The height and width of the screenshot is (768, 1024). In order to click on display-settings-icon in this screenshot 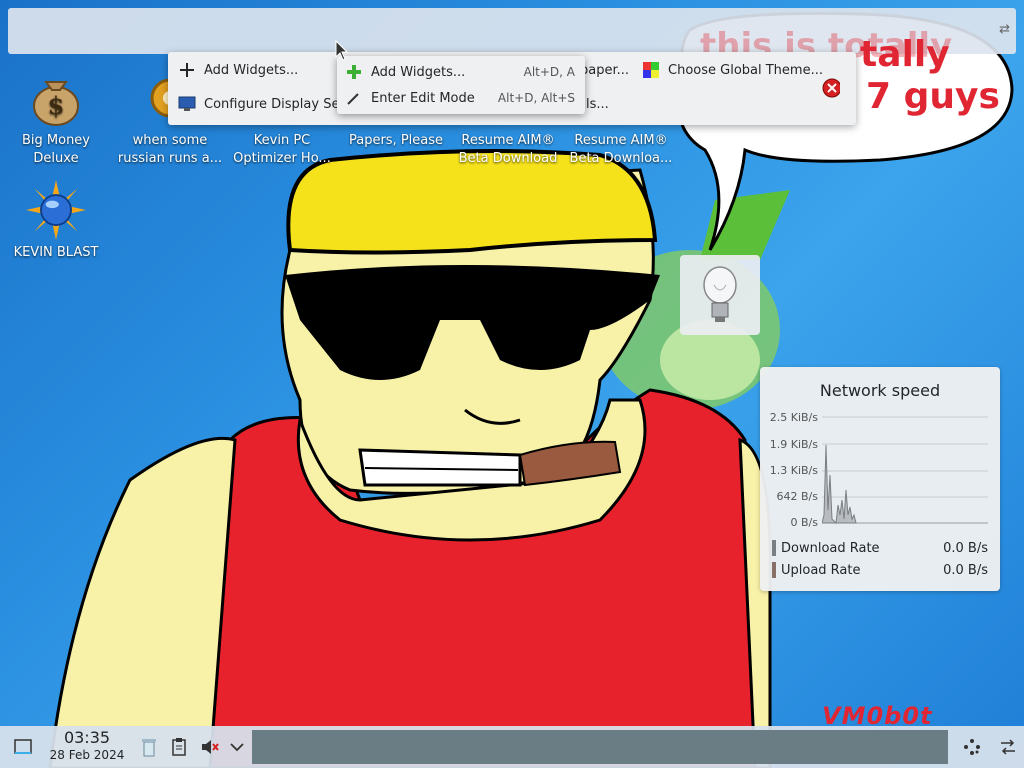, I will do `click(187, 104)`.